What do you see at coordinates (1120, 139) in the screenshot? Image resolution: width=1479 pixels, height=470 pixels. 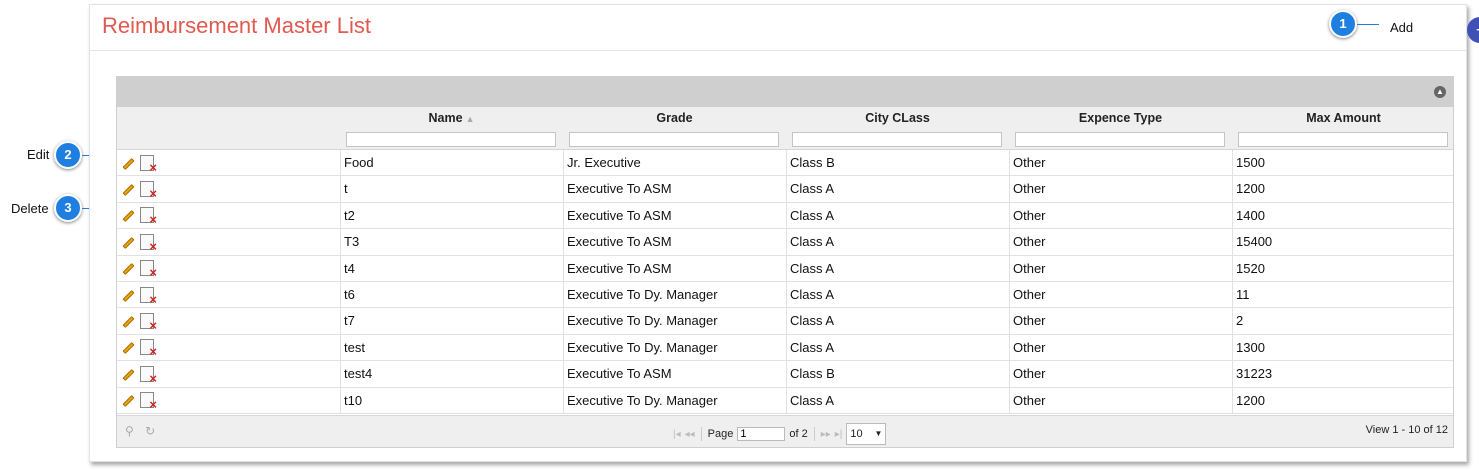 I see `filter-expence-type-input` at bounding box center [1120, 139].